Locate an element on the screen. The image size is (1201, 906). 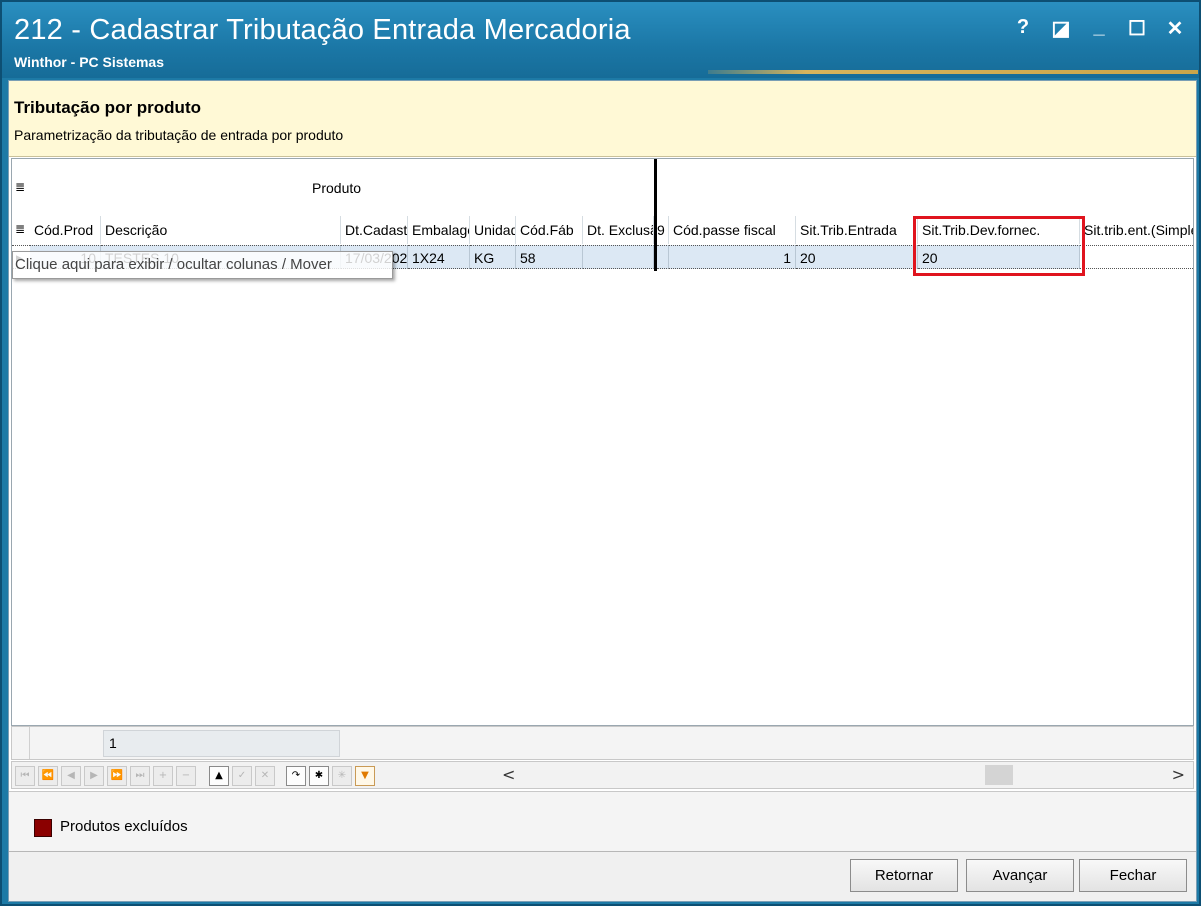
bookmark-icon: ✱ is located at coordinates (319, 776).